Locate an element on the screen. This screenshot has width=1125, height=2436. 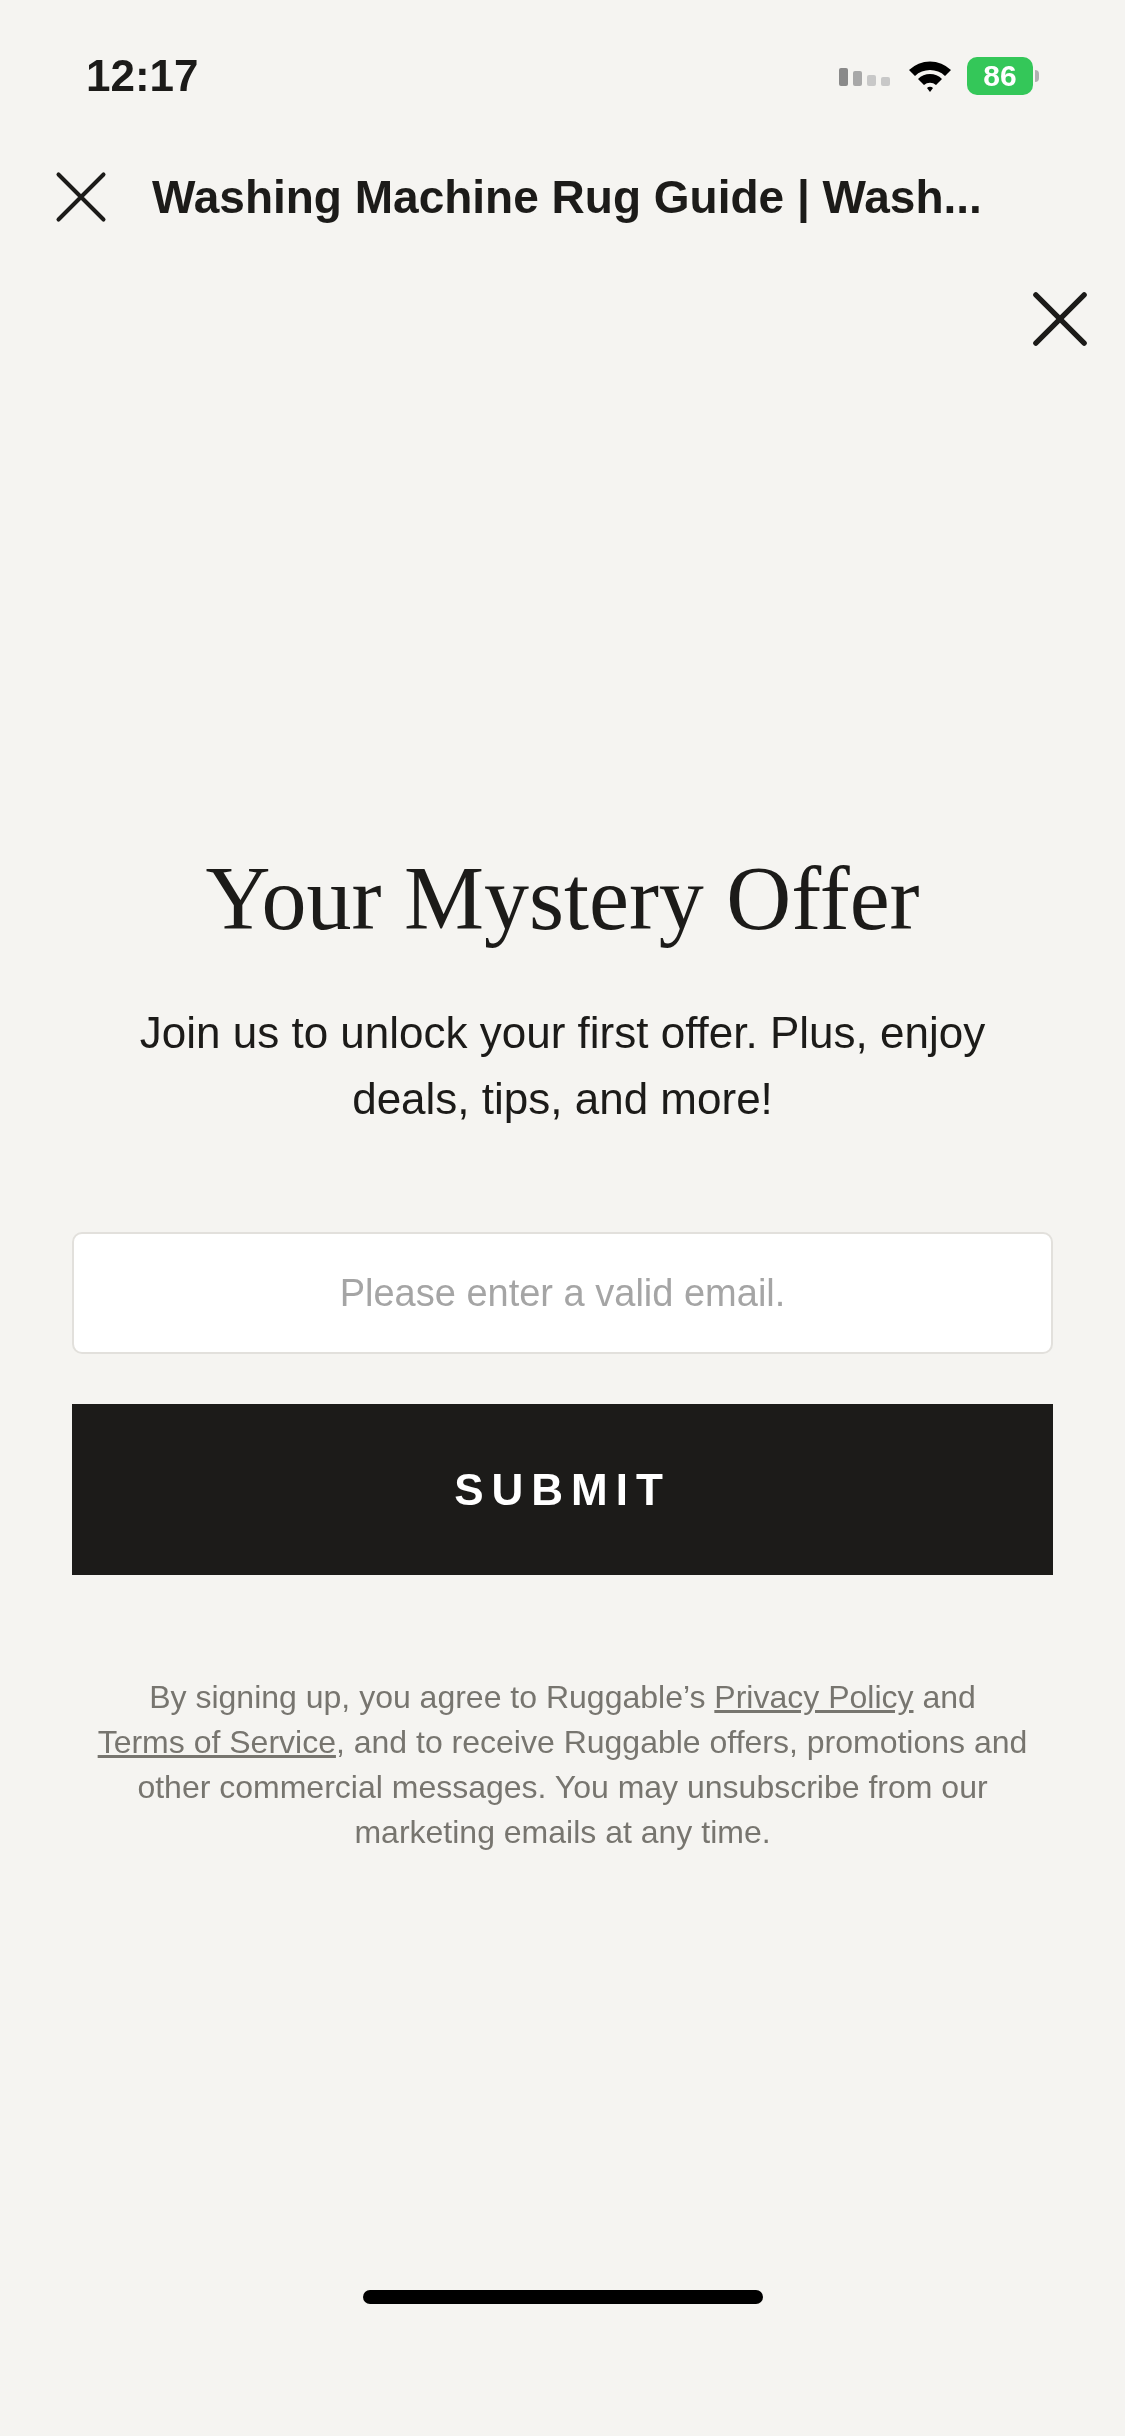
signal-icon is located at coordinates (866, 76).